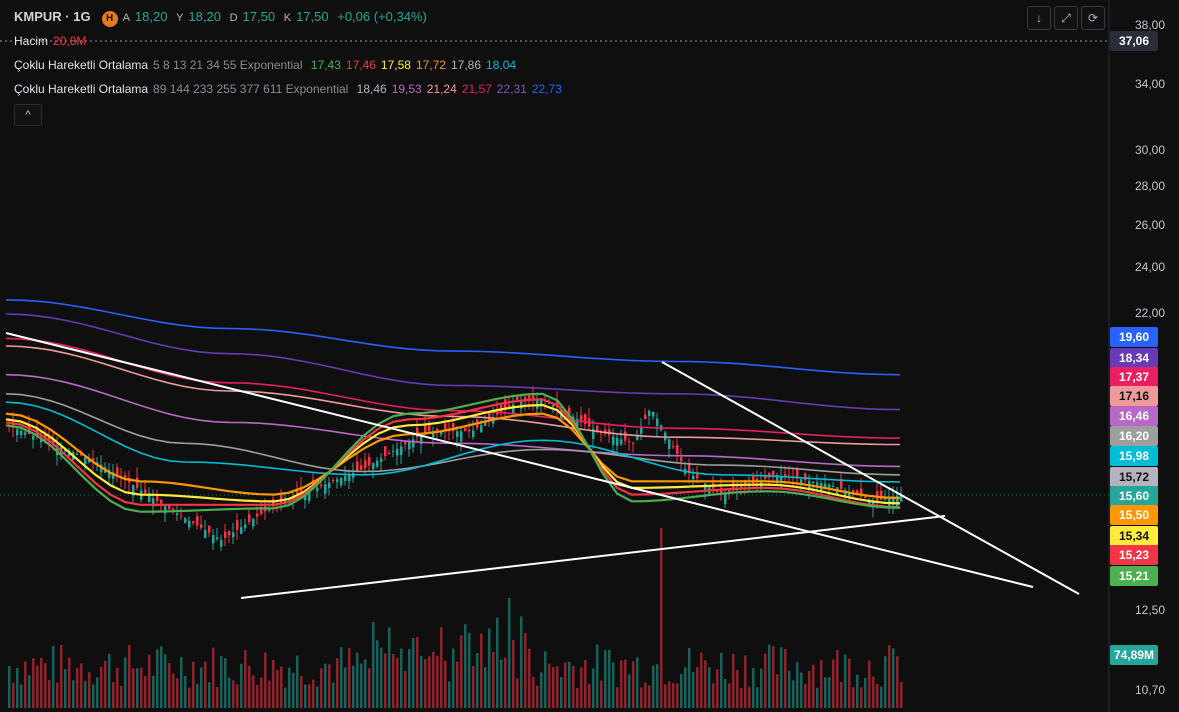 Image resolution: width=1179 pixels, height=712 pixels. What do you see at coordinates (28, 115) in the screenshot?
I see `collapse-legend-button: ^` at bounding box center [28, 115].